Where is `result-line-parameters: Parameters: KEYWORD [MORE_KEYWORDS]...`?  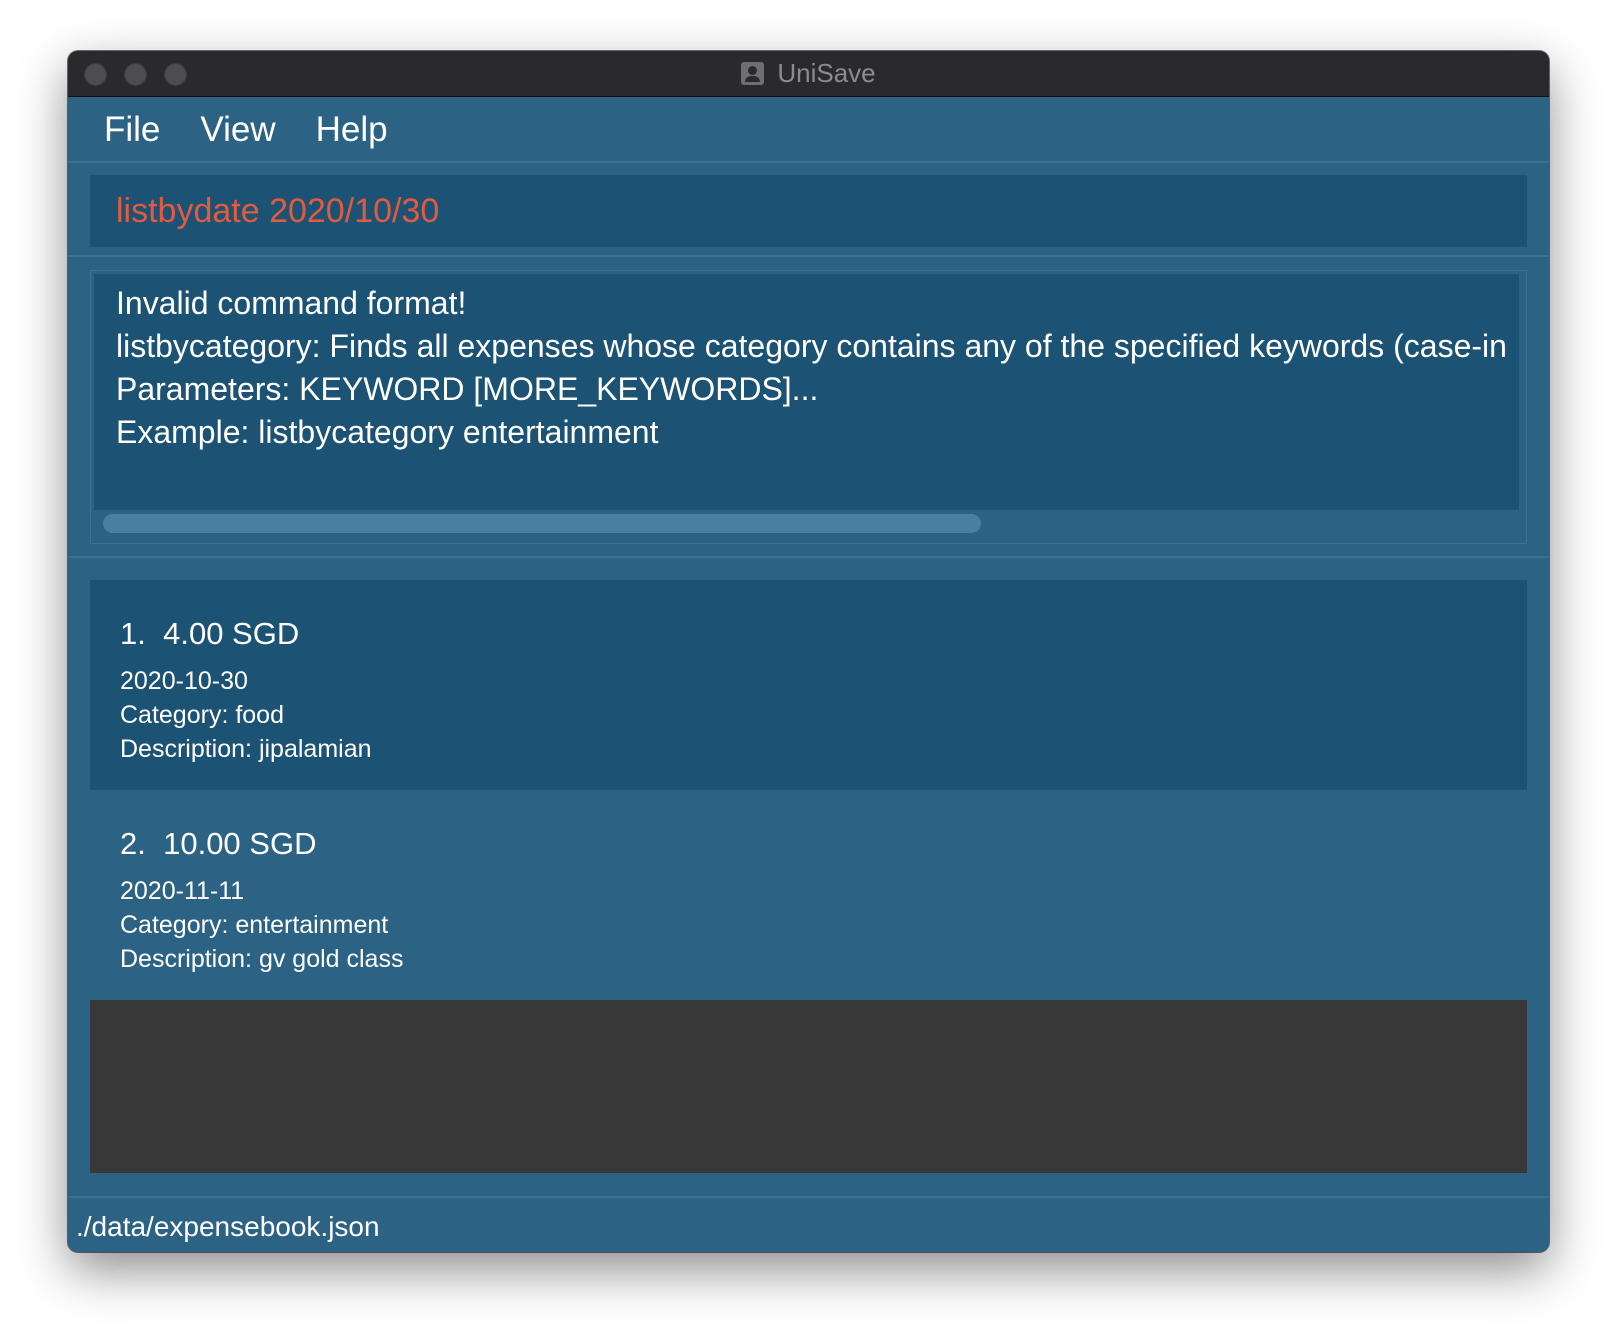
result-line-parameters: Parameters: KEYWORD [MORE_KEYWORDS]... is located at coordinates (467, 389).